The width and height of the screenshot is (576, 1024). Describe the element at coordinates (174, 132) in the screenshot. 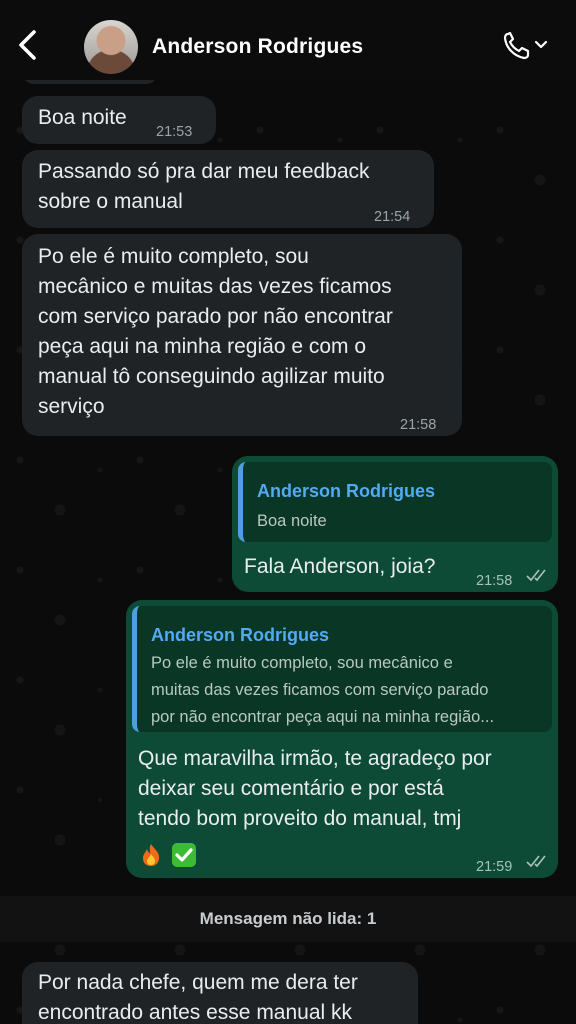

I see `message-time: 21:53` at that location.